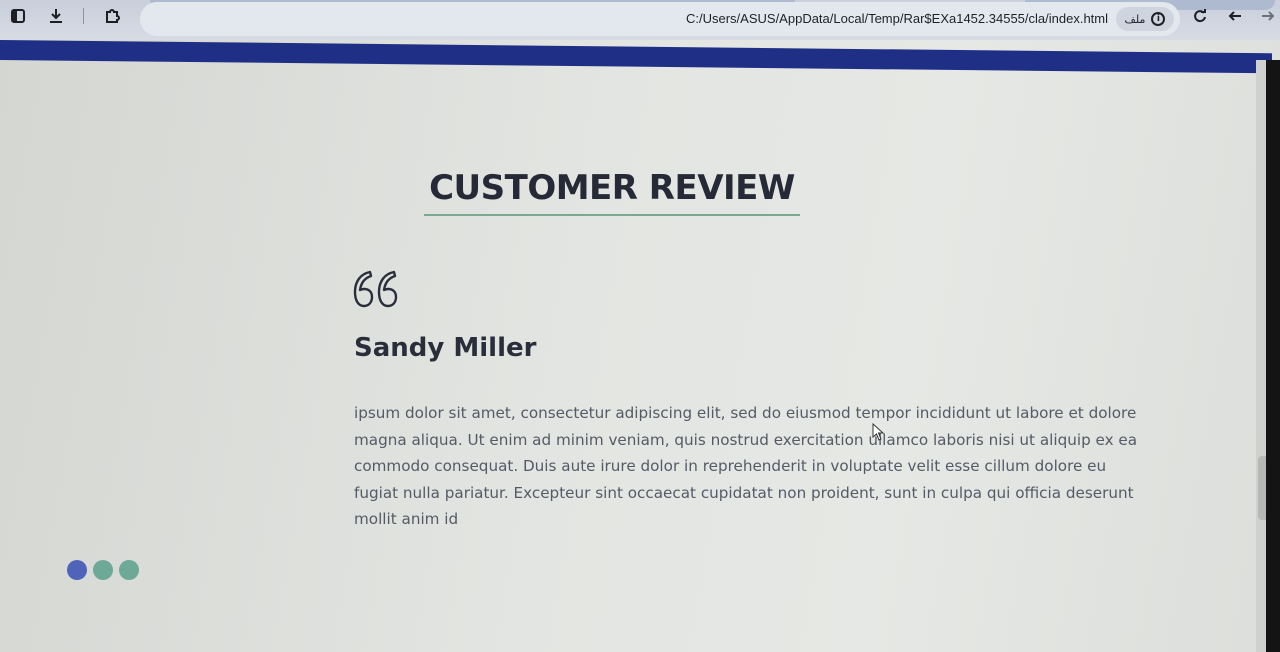  Describe the element at coordinates (1158, 19) in the screenshot. I see `info-icon: i` at that location.